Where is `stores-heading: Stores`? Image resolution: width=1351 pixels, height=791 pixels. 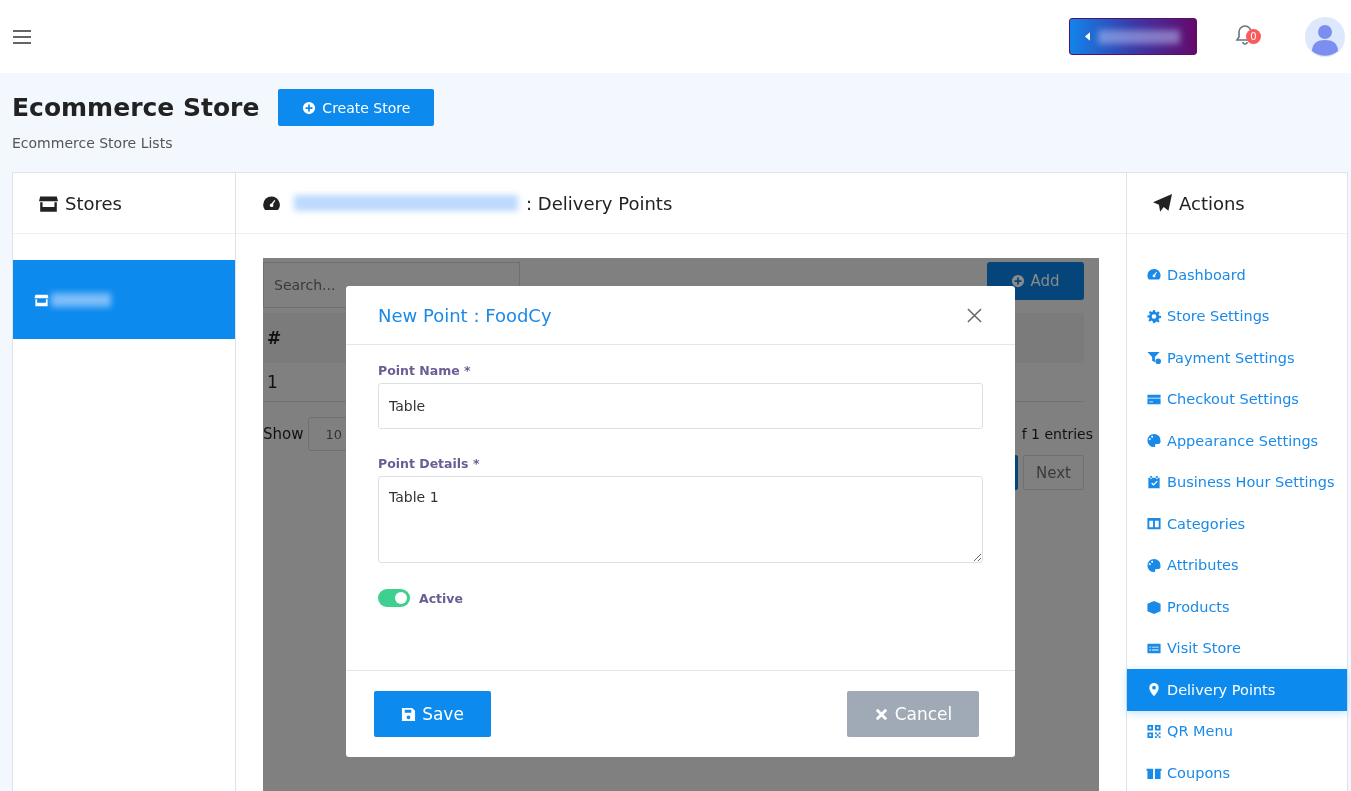 stores-heading: Stores is located at coordinates (93, 203).